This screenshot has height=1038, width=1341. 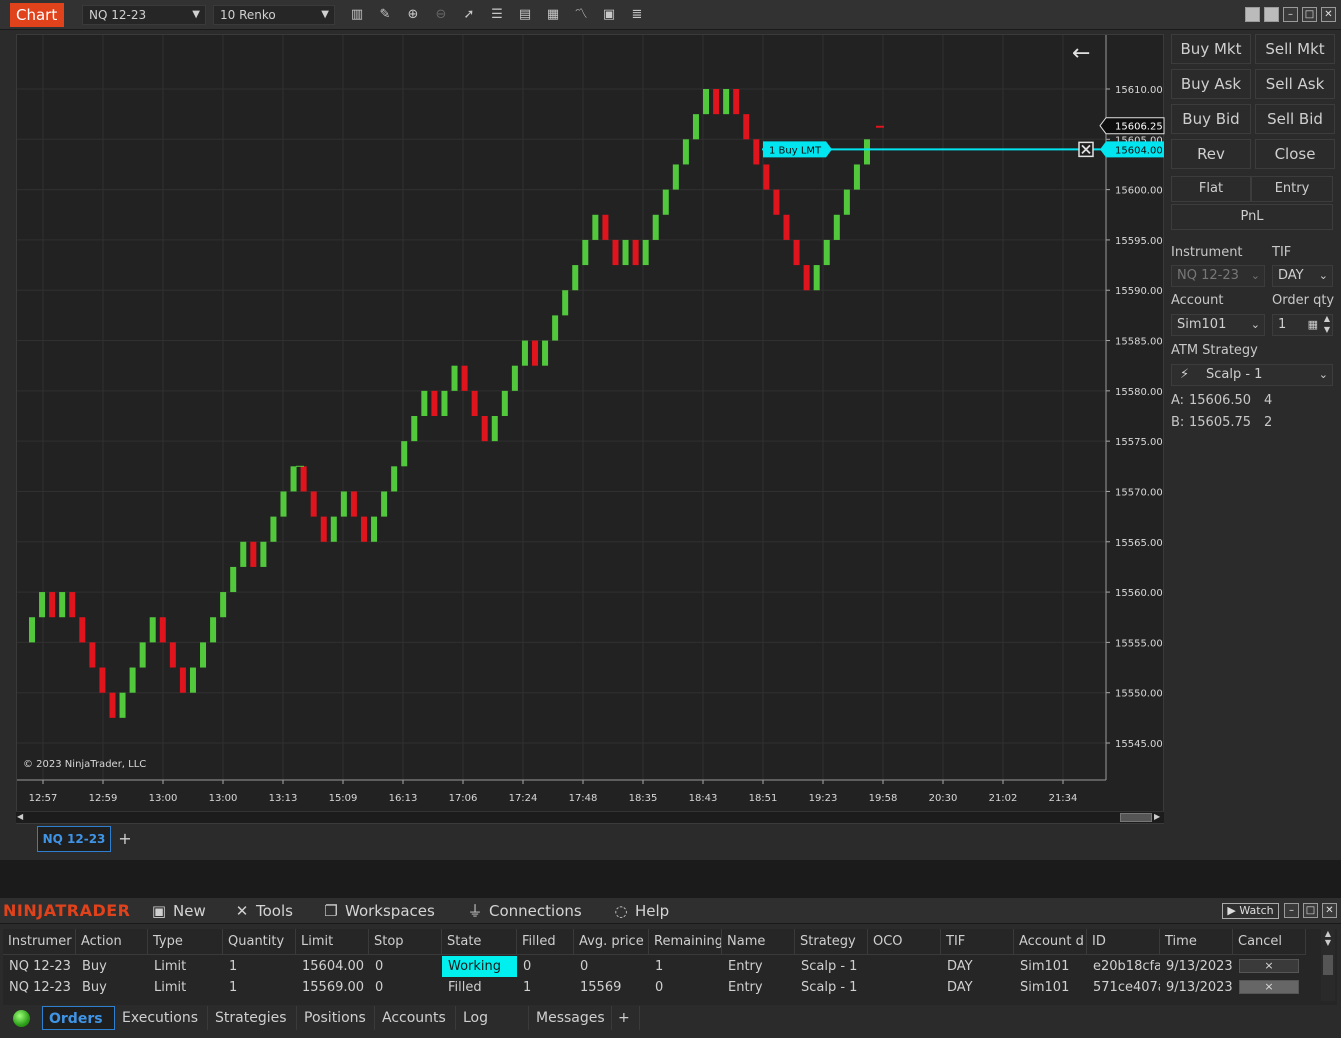 I want to click on chart-tab: Chart, so click(x=37, y=15).